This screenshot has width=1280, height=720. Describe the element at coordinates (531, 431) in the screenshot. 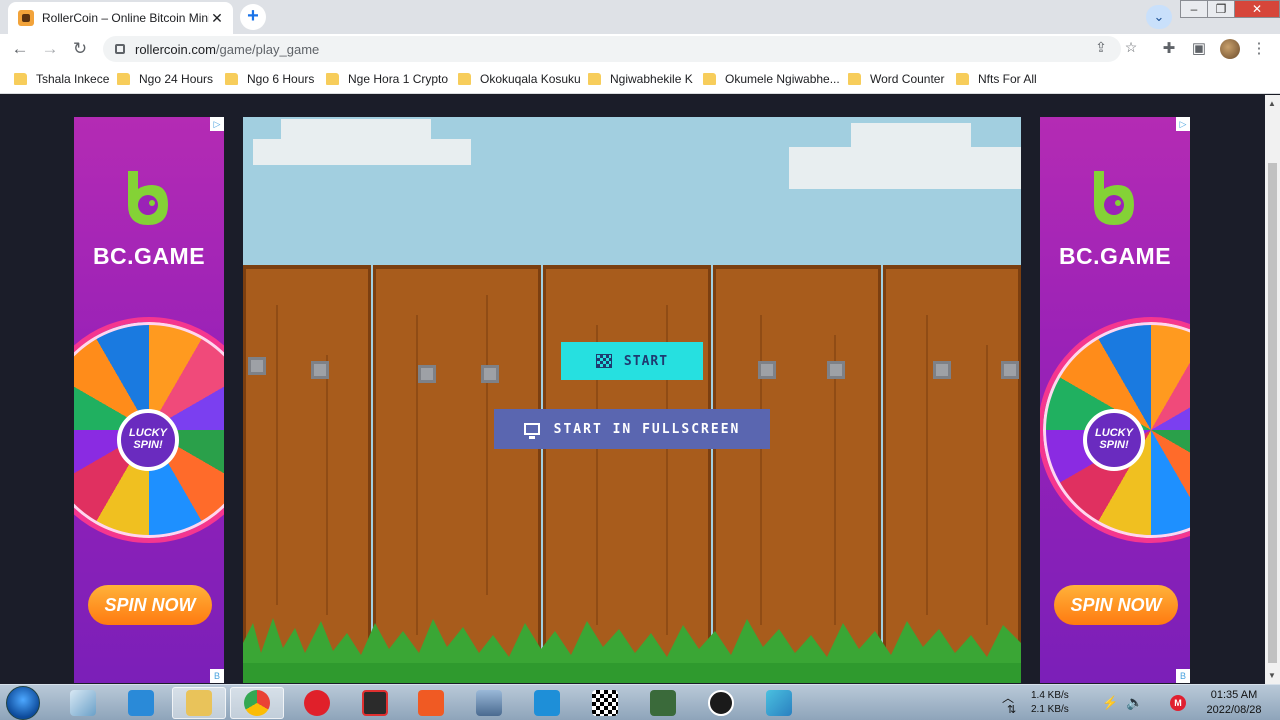

I see `monitor-icon` at that location.